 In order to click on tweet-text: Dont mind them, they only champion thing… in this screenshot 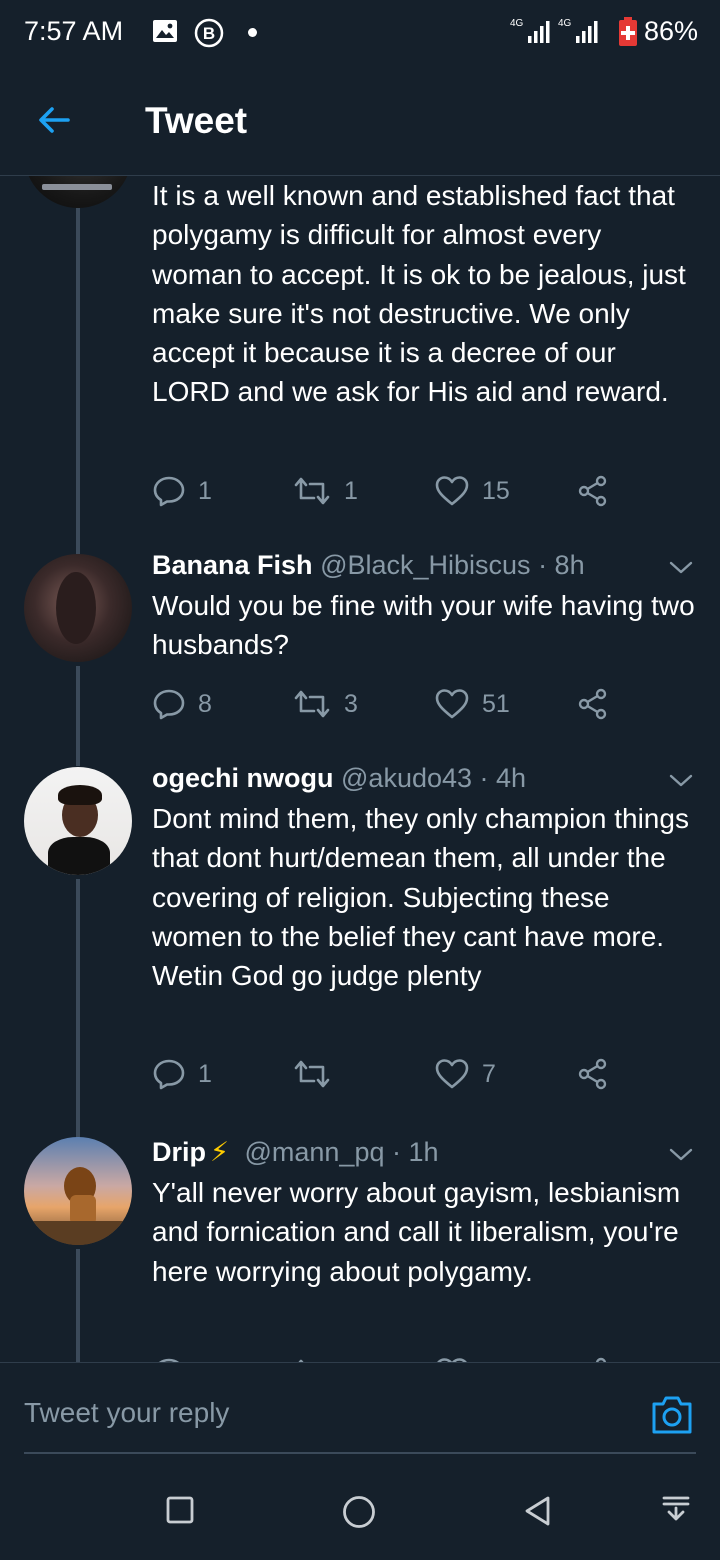, I will do `click(420, 897)`.